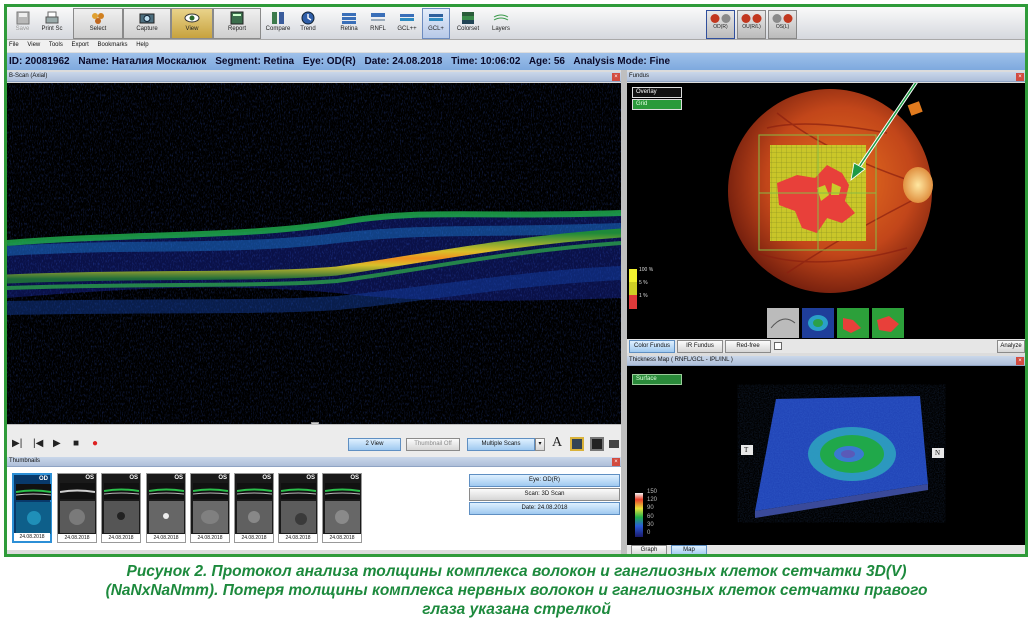  I want to click on fundus-title-bar: Fundus ×, so click(826, 77).